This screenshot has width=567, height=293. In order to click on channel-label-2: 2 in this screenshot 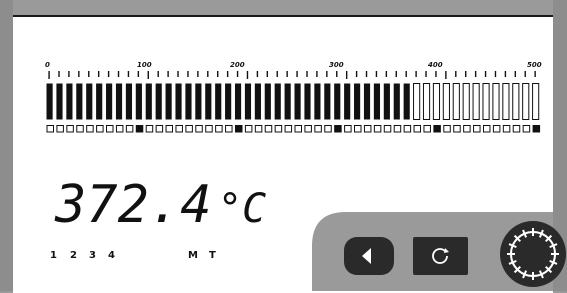, I will do `click(73, 255)`.